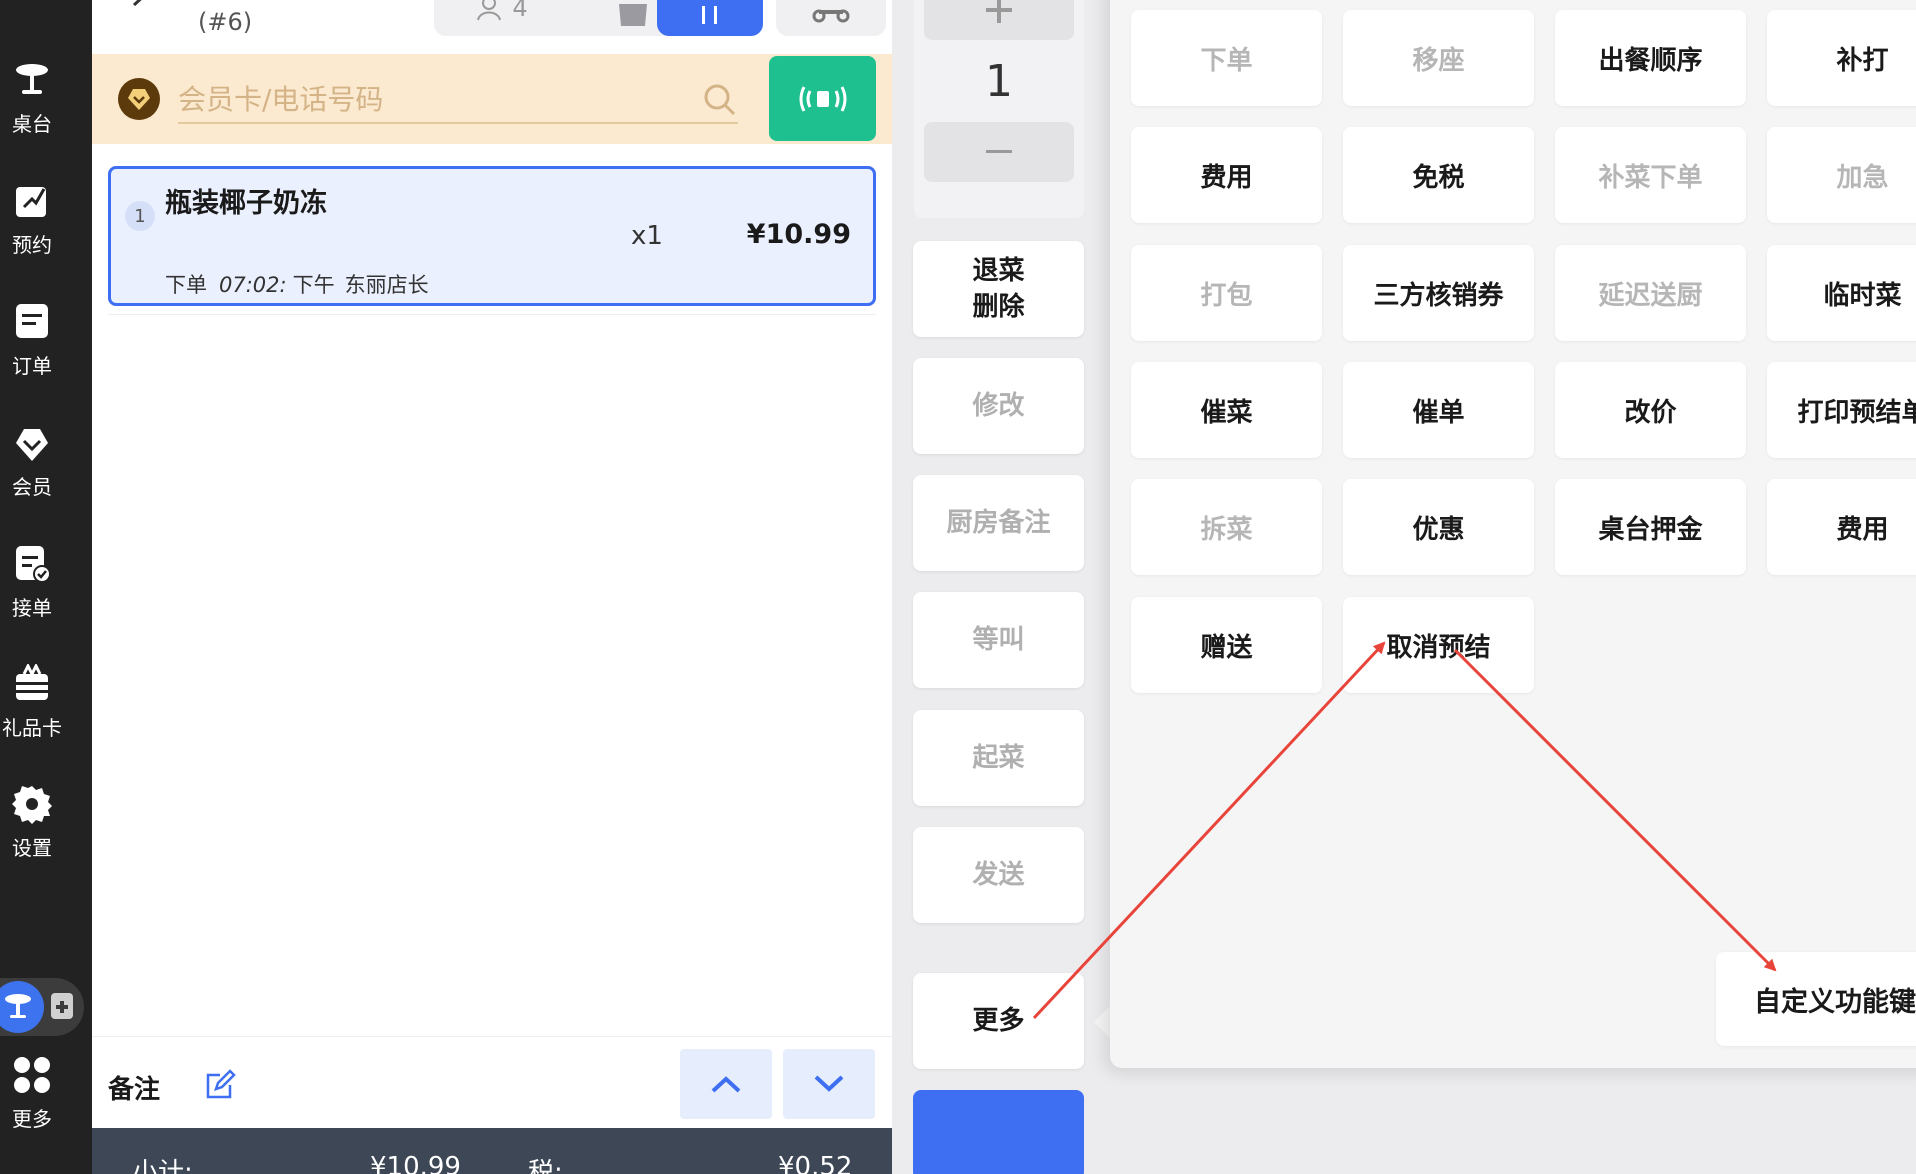  Describe the element at coordinates (32, 321) in the screenshot. I see `order-icon` at that location.